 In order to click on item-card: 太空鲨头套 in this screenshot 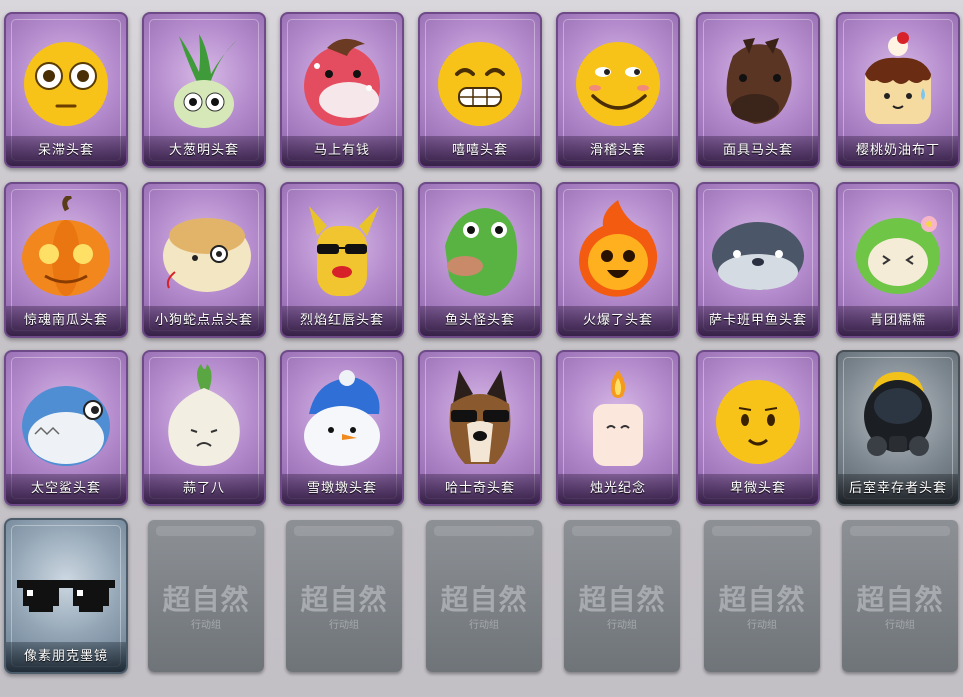, I will do `click(66, 428)`.